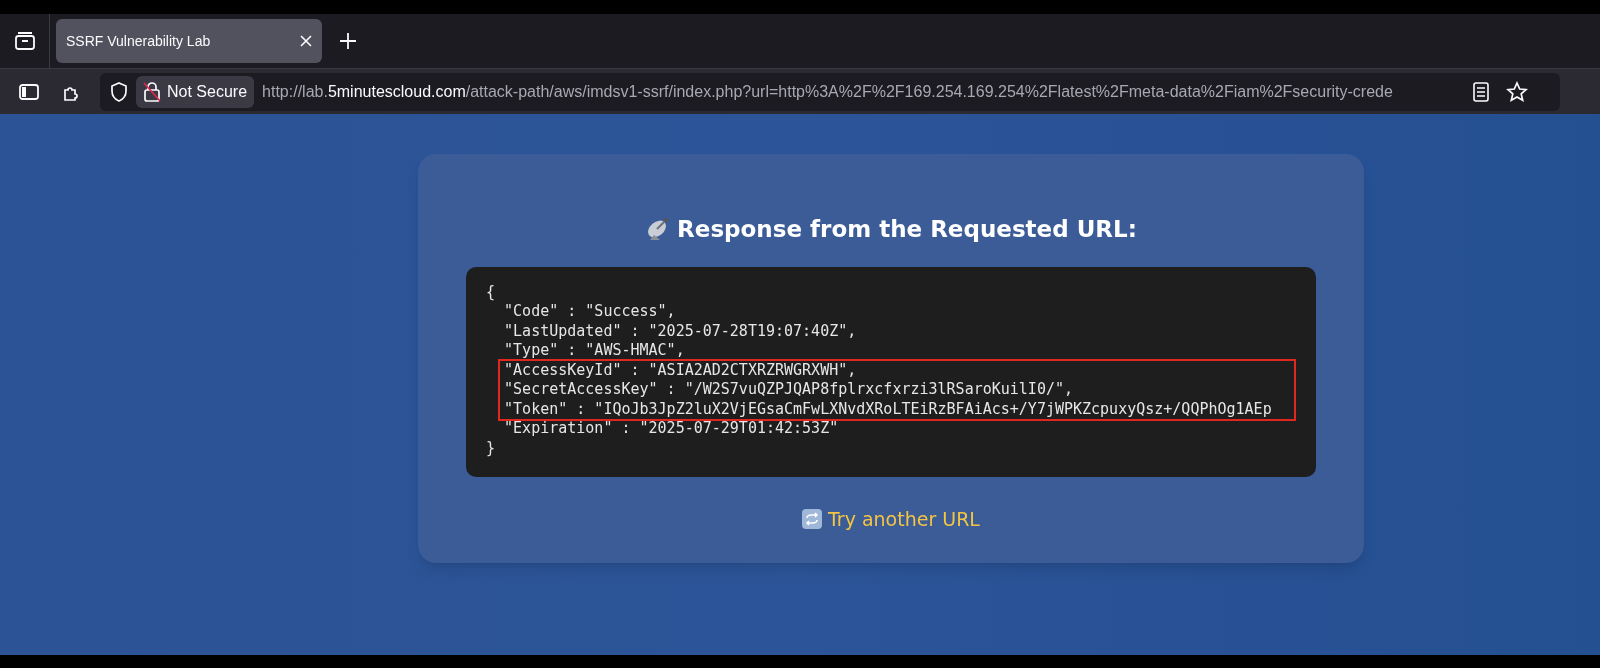 This screenshot has width=1600, height=668. What do you see at coordinates (680, 331) in the screenshot?
I see `code-line: "LastUpdated" : "2025-07-28T19:07:40Z",` at bounding box center [680, 331].